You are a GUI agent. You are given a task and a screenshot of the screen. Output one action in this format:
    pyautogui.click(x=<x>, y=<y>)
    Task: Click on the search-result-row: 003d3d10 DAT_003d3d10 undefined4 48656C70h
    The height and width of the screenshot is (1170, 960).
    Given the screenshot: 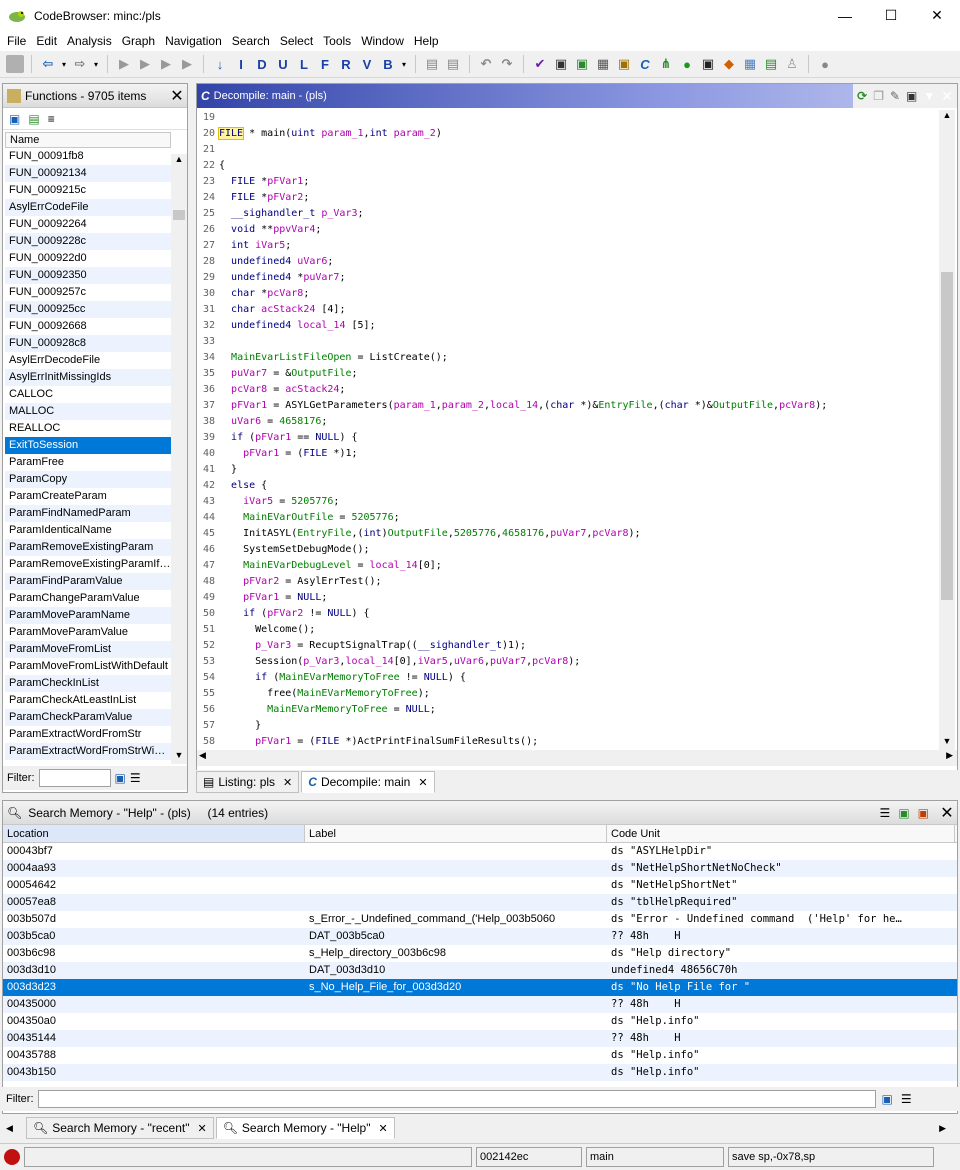 What is the action you would take?
    pyautogui.click(x=480, y=970)
    